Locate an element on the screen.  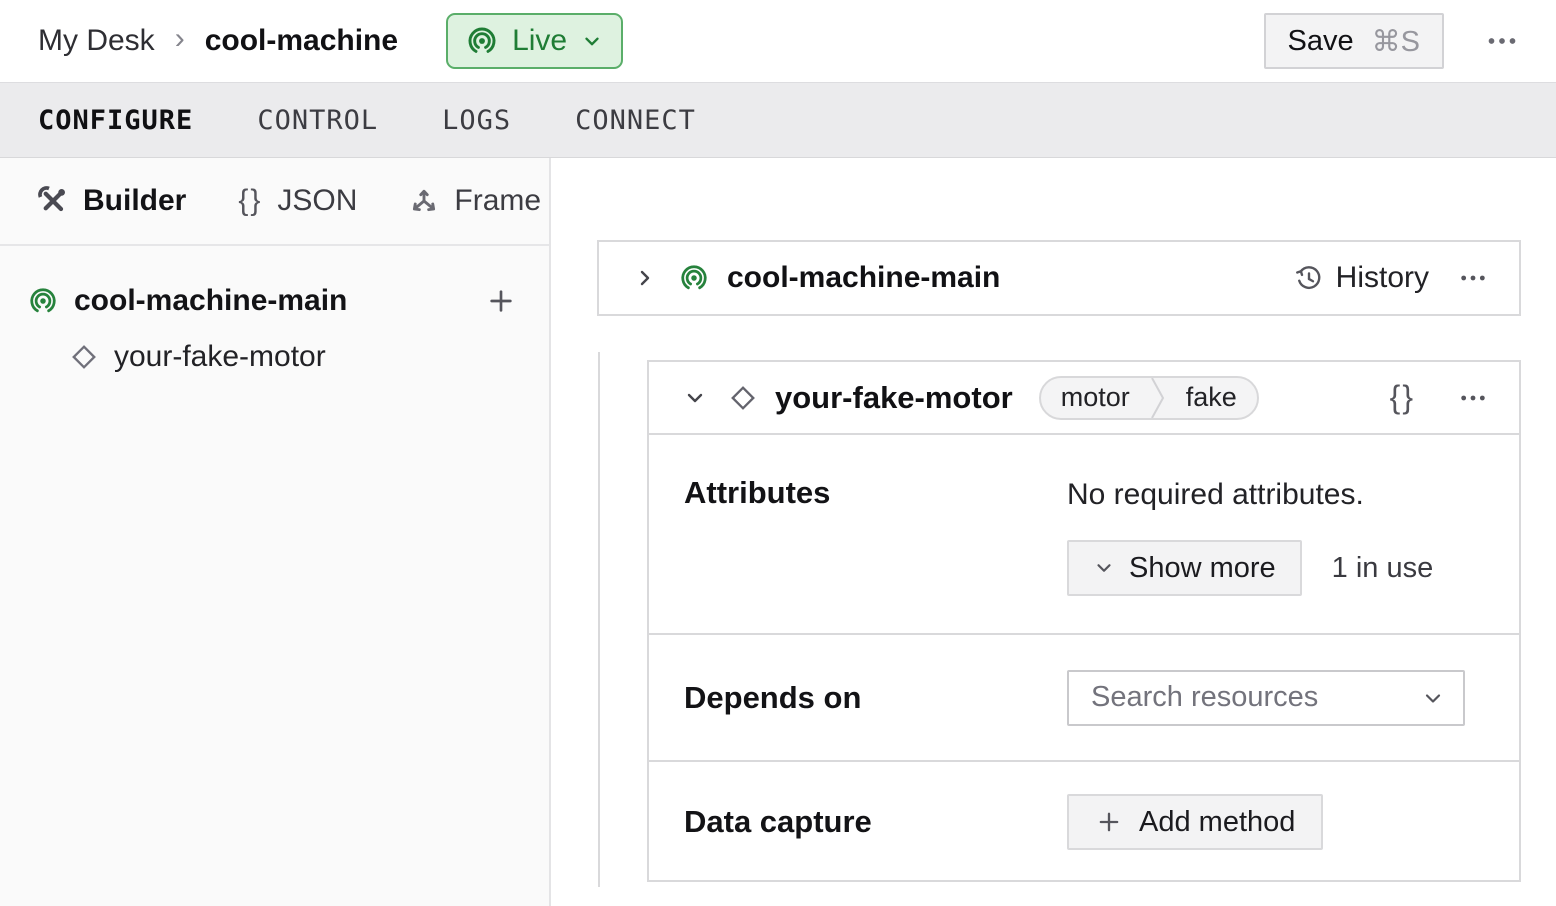
top-bar-actions: Save ⌘S is located at coordinates (1393, 41).